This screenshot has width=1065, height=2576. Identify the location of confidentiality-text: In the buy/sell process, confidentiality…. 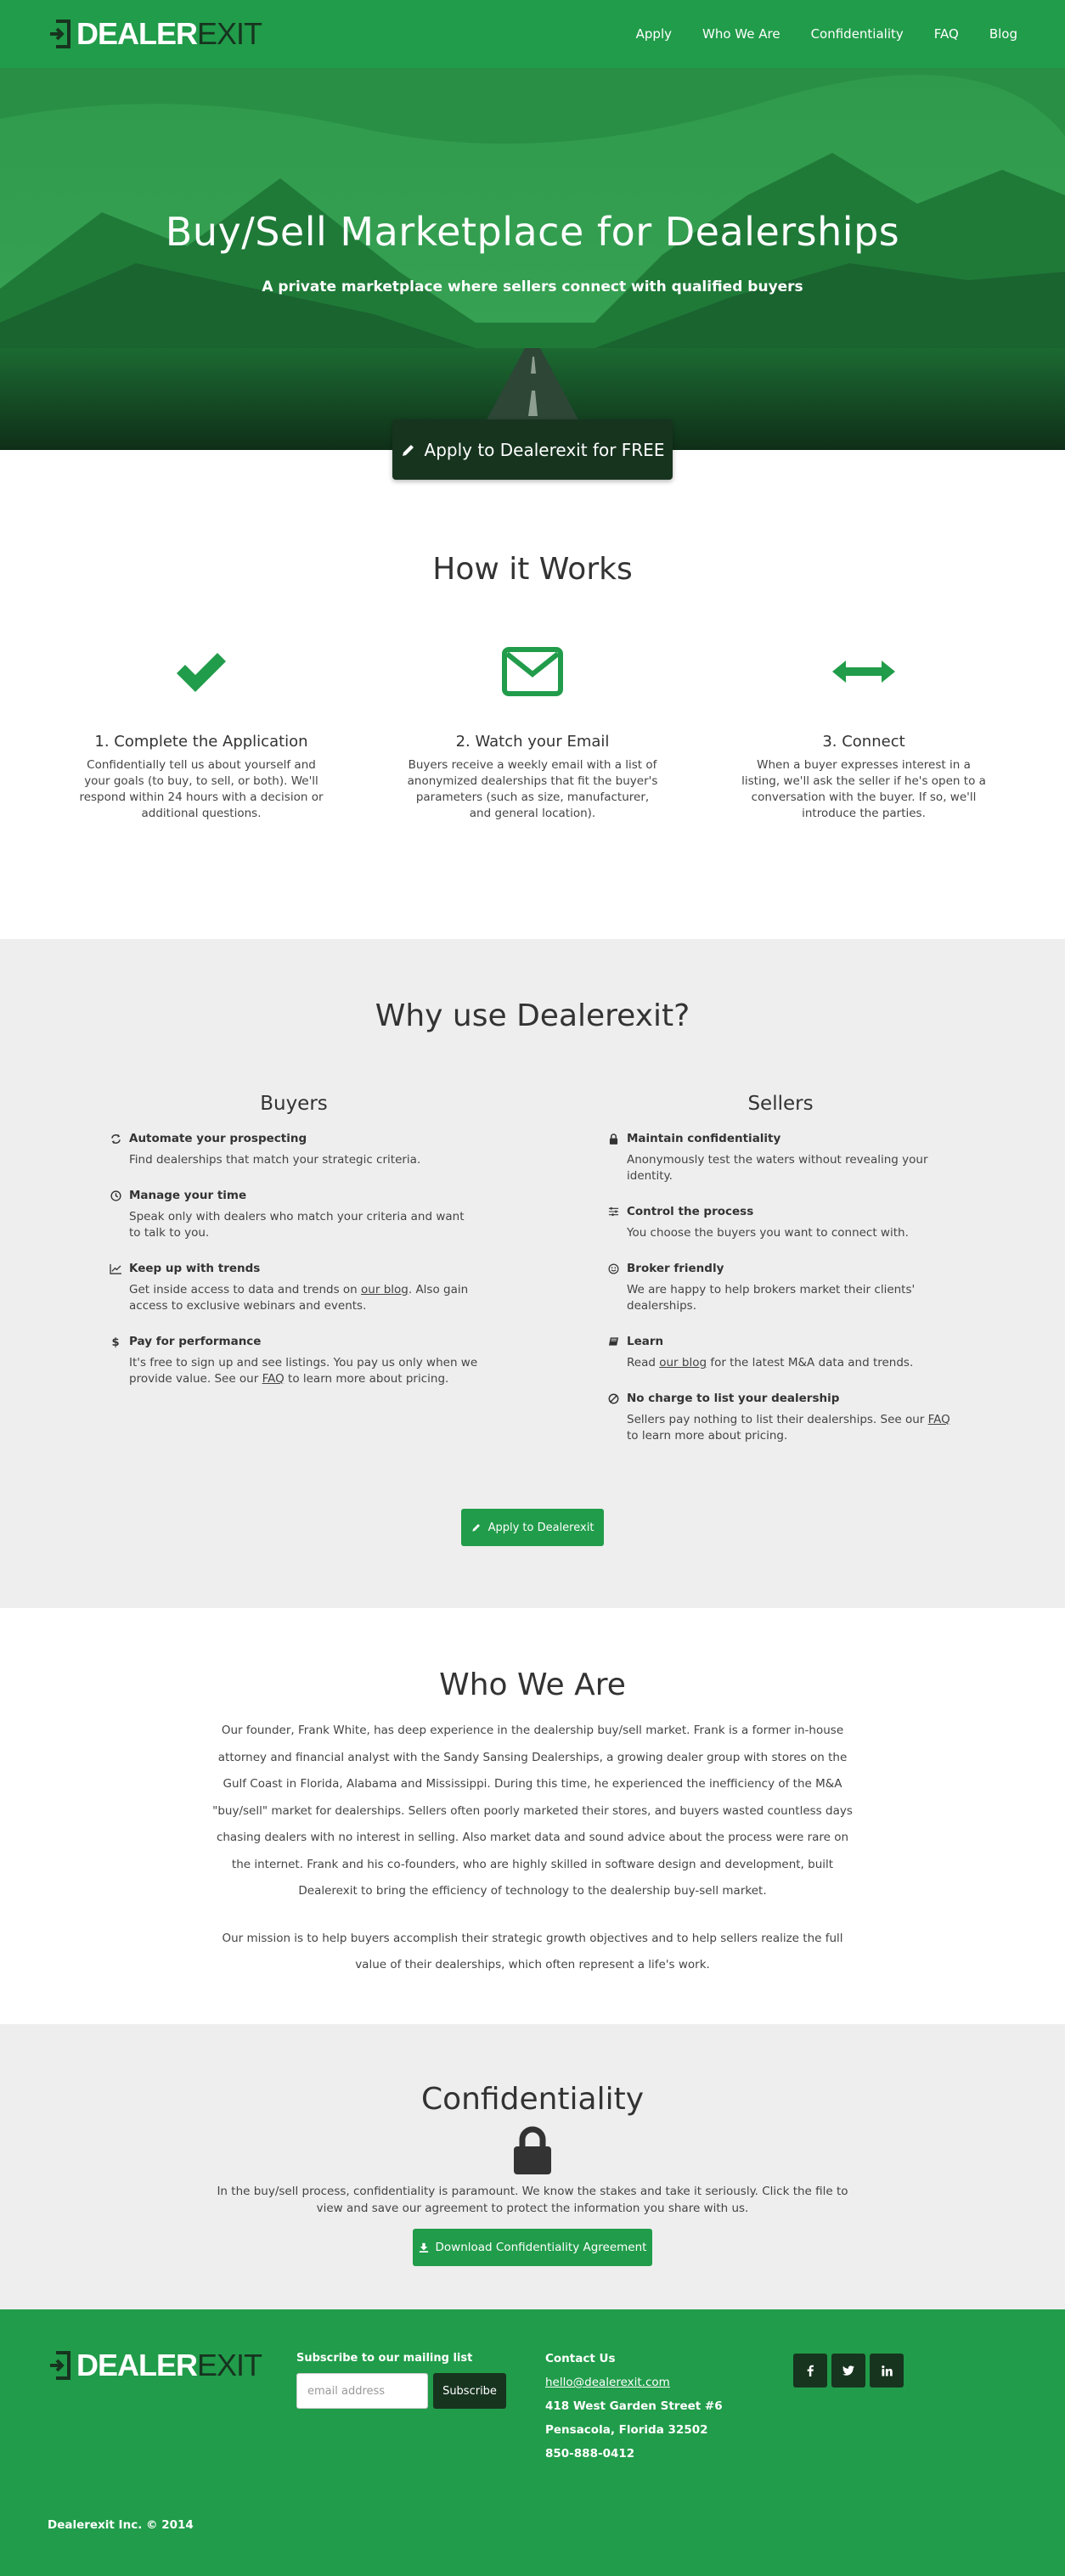
(532, 2200).